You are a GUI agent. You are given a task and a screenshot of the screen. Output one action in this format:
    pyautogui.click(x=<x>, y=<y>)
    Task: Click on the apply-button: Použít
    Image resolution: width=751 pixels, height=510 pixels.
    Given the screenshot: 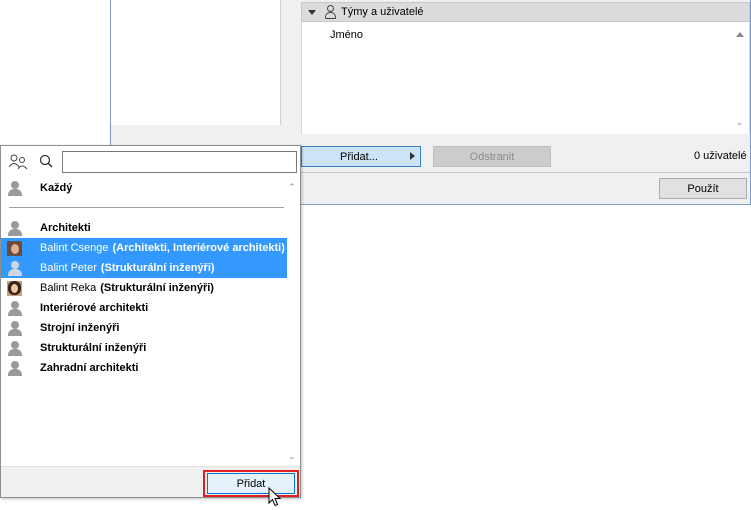 What is the action you would take?
    pyautogui.click(x=703, y=188)
    